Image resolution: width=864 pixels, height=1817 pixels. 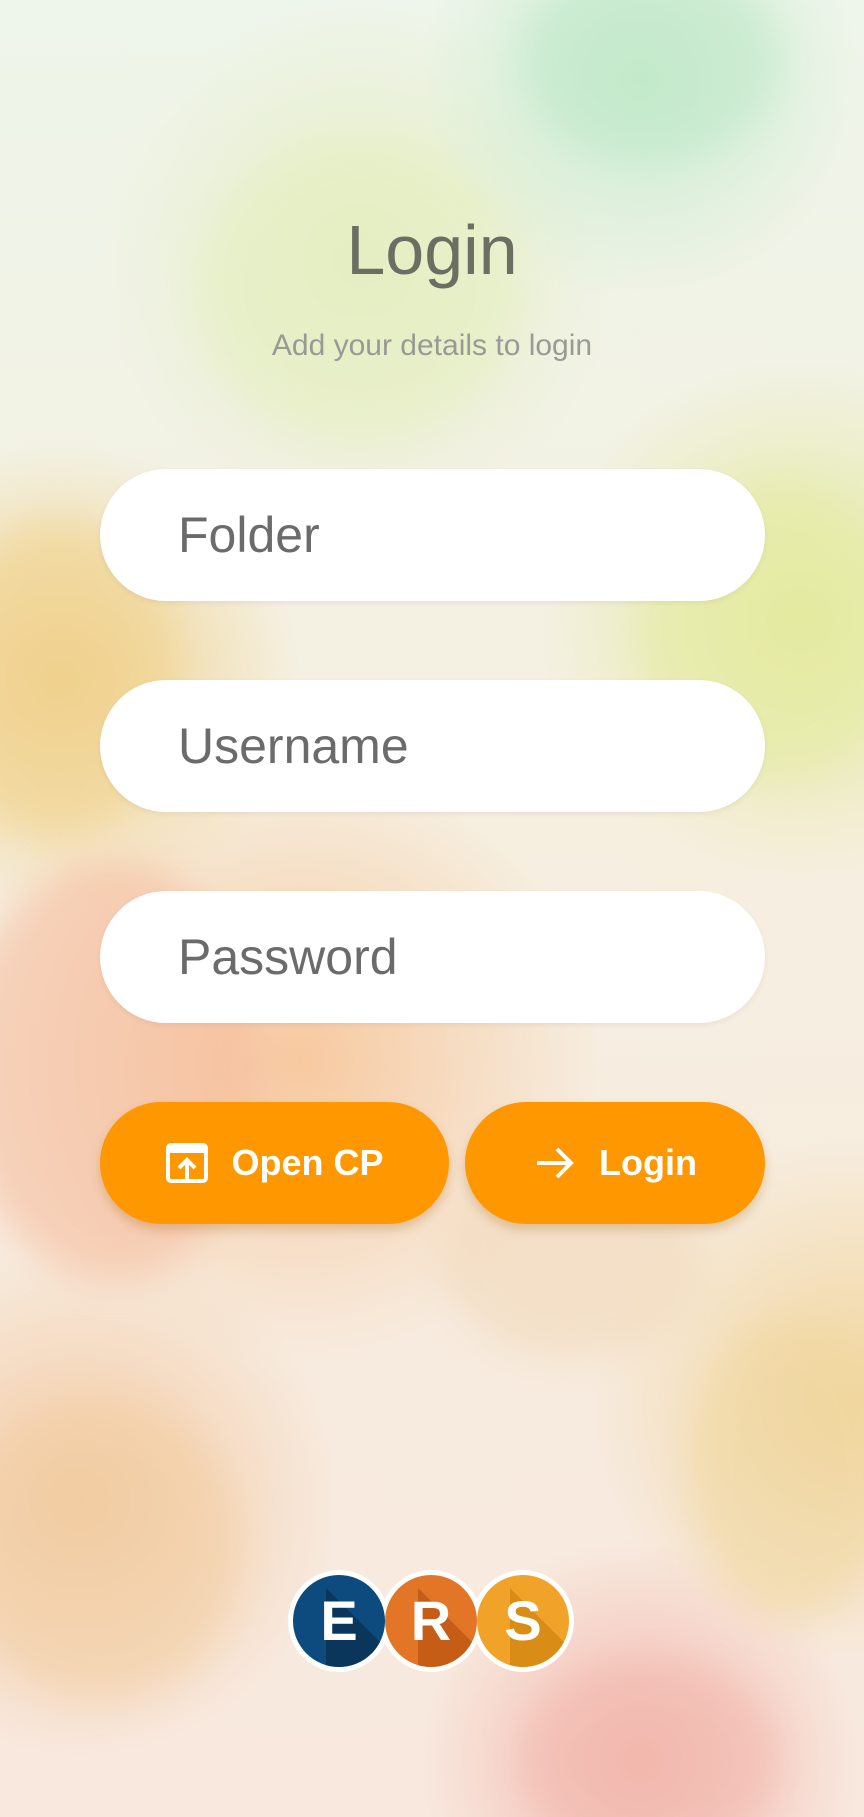 I want to click on arrow-right-icon, so click(x=555, y=1163).